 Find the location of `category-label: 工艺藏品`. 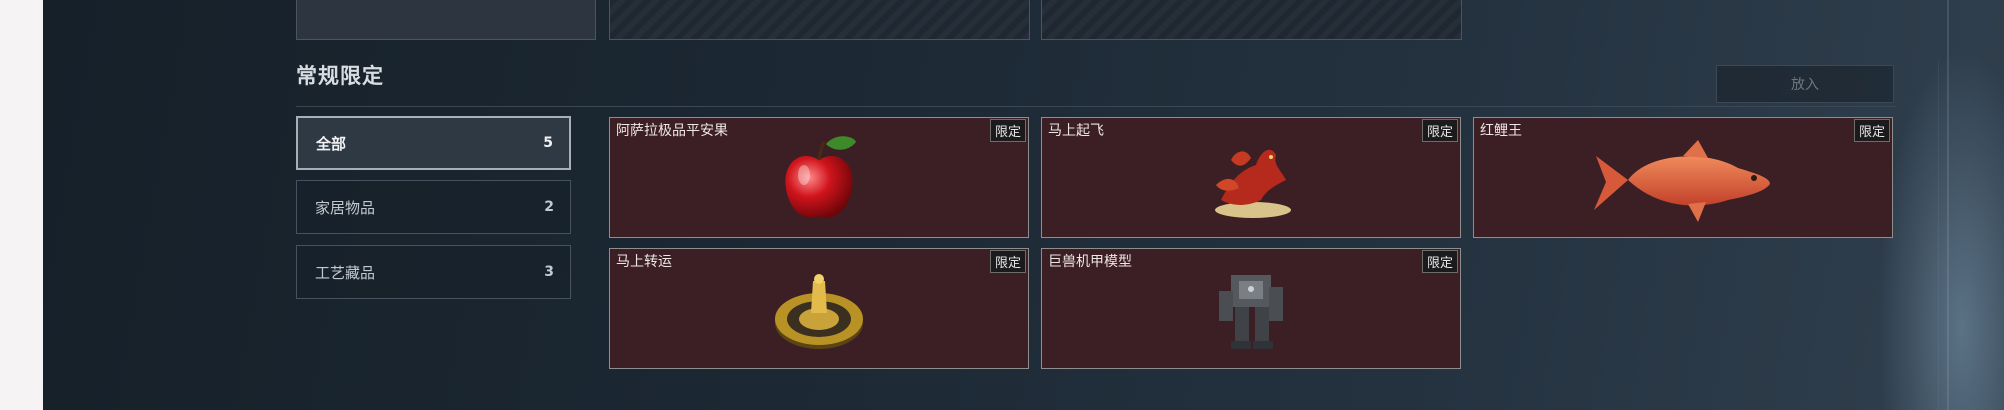

category-label: 工艺藏品 is located at coordinates (345, 272).